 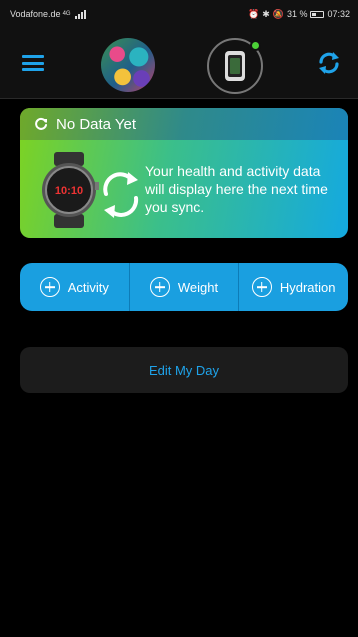 I want to click on device-connected-dot, so click(x=255, y=45).